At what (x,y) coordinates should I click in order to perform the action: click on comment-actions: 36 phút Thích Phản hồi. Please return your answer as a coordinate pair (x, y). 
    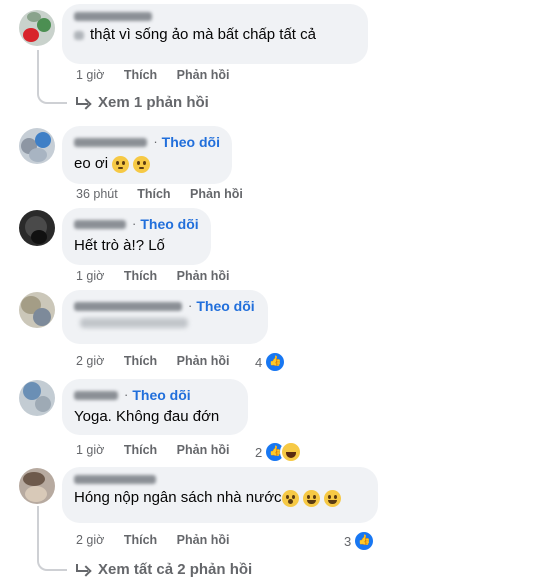
    Looking at the image, I should click on (159, 194).